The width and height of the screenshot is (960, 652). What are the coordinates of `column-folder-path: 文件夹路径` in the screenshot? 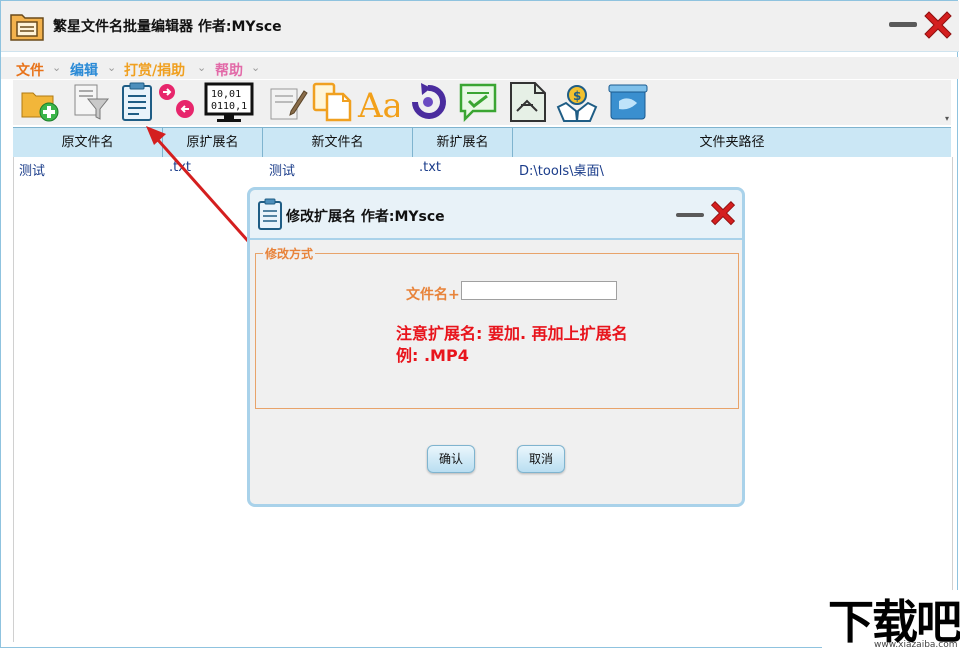 It's located at (732, 142).